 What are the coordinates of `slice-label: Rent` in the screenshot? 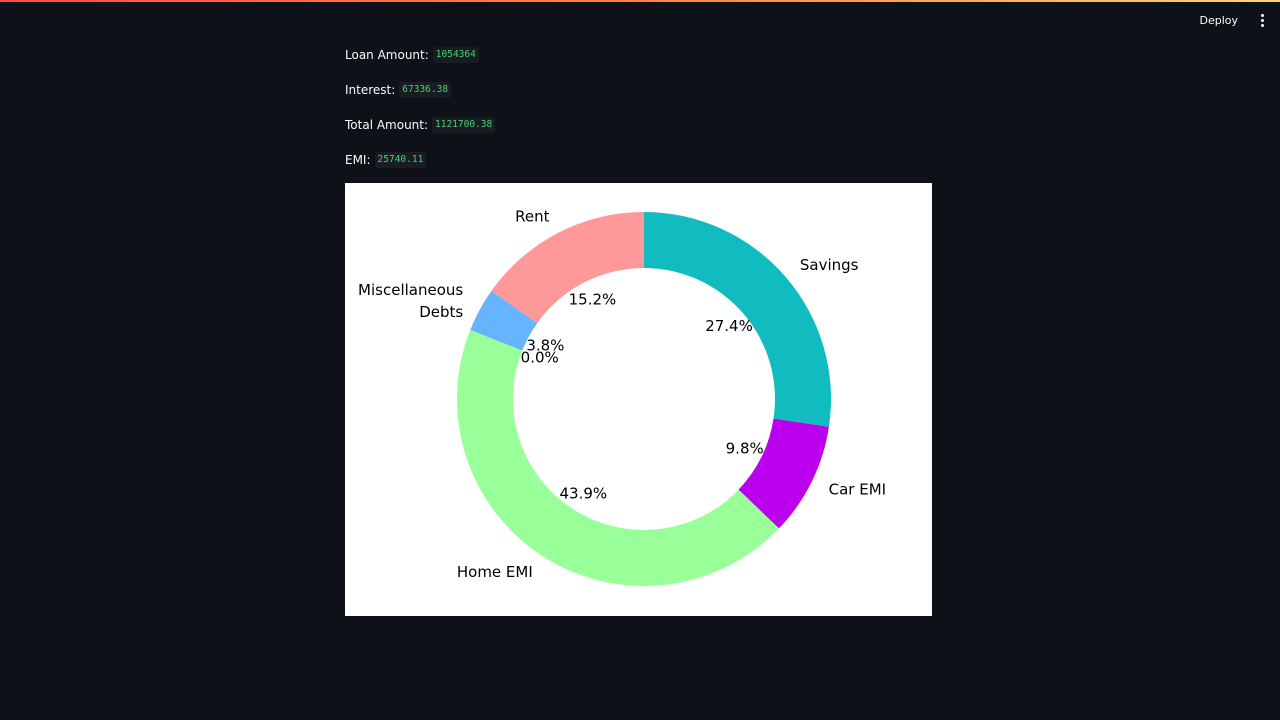 It's located at (532, 216).